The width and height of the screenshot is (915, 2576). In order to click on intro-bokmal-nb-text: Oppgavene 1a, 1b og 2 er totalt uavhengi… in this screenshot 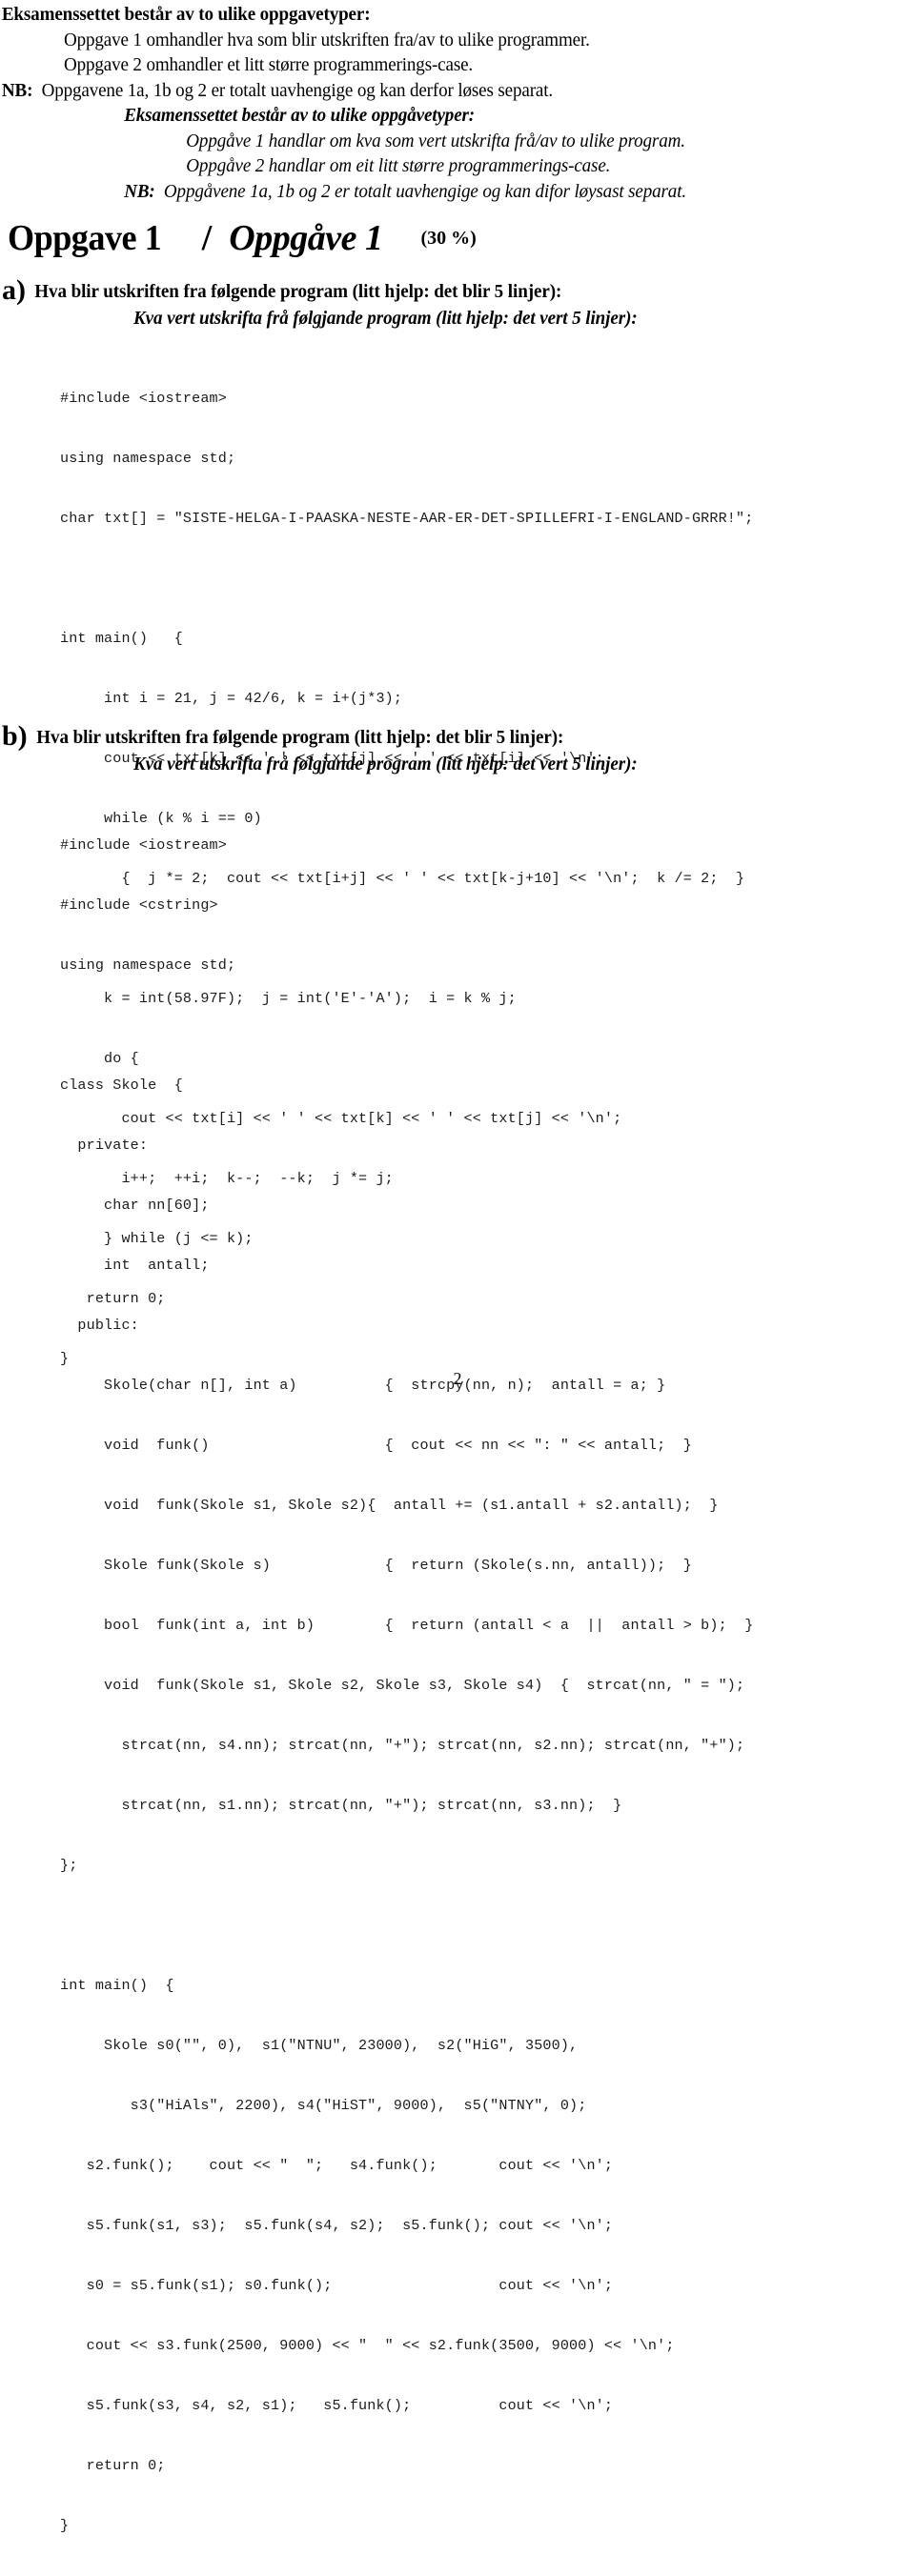, I will do `click(298, 90)`.